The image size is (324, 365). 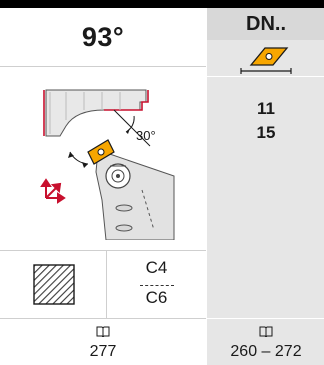 I want to click on approach-angle: 93°, so click(x=103, y=36).